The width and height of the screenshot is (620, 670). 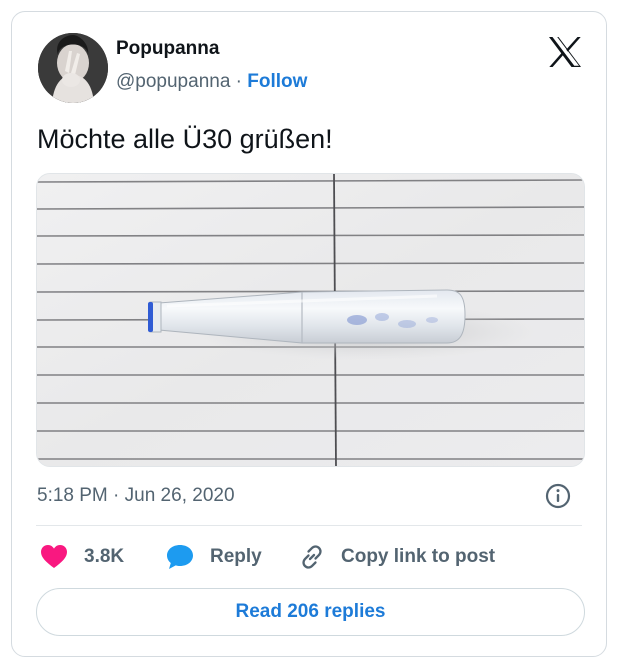 What do you see at coordinates (185, 139) in the screenshot?
I see `tweet-text: Möchte alle Ü30 grüßen!` at bounding box center [185, 139].